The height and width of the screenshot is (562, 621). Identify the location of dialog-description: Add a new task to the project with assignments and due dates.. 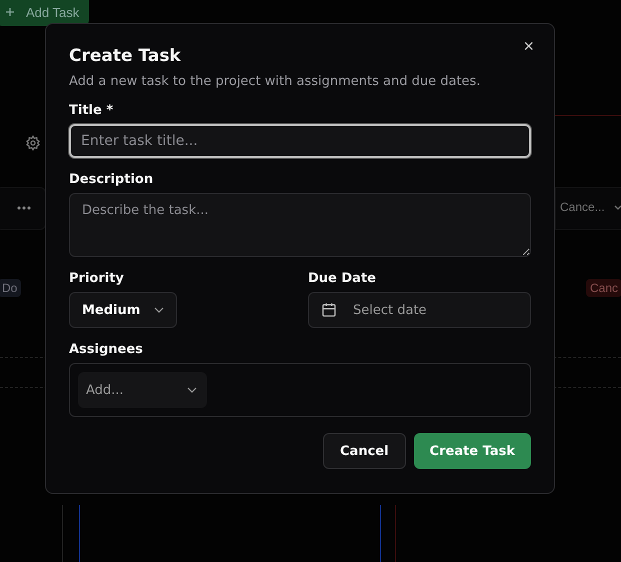
(275, 81).